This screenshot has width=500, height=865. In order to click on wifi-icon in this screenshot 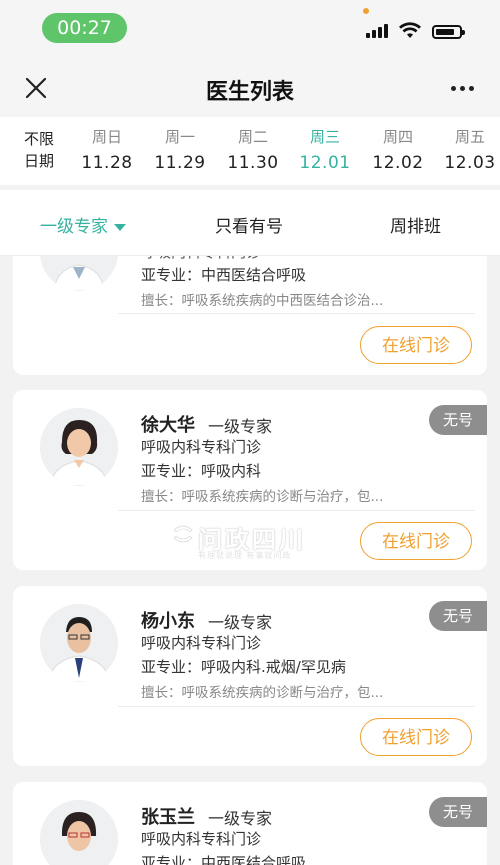, I will do `click(410, 30)`.